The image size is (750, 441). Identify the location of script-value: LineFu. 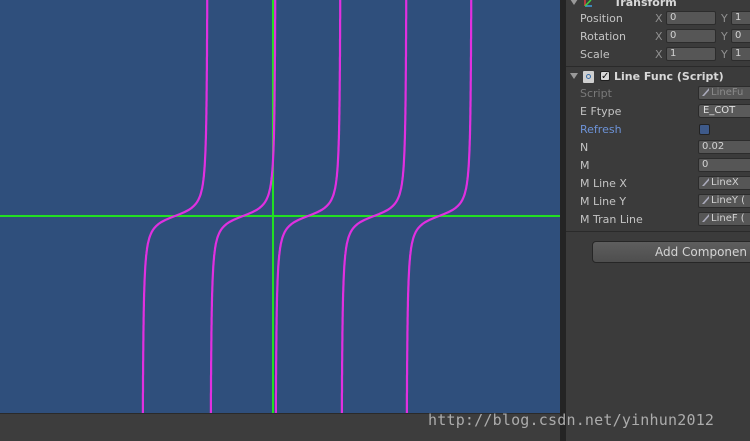
(727, 92).